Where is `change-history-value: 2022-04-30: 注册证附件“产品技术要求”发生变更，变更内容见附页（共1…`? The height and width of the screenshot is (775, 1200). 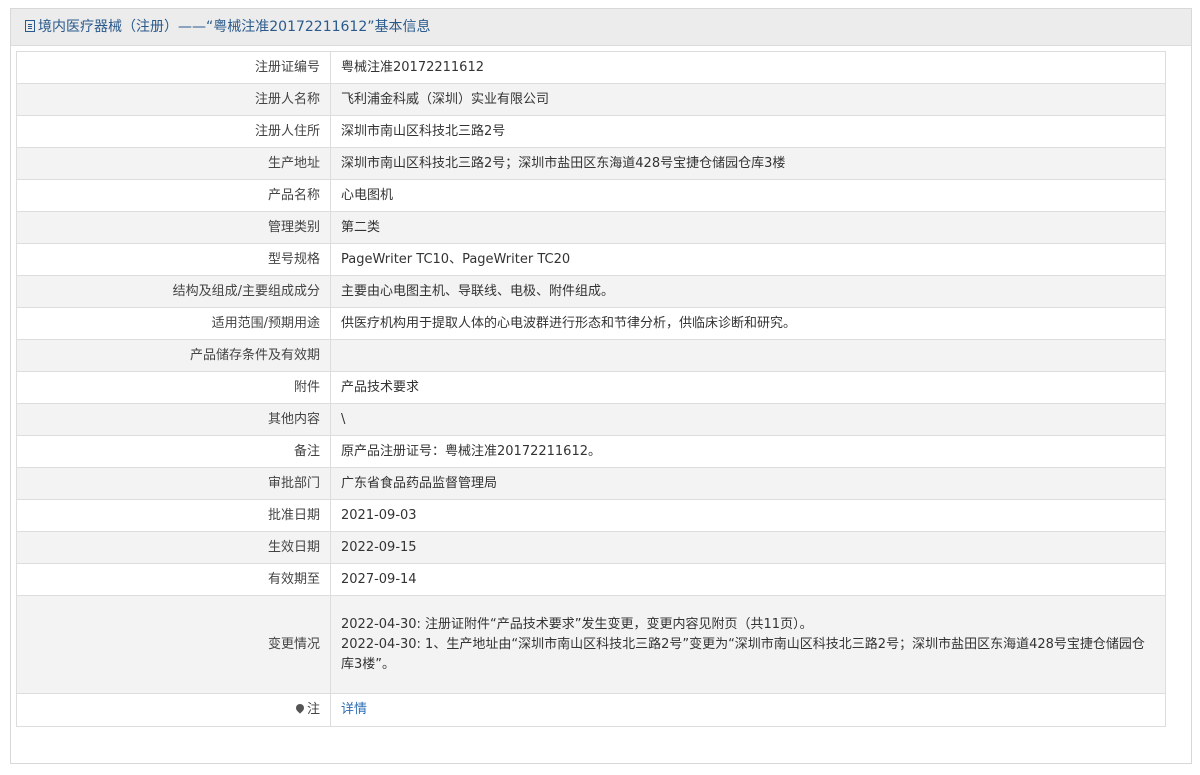
change-history-value: 2022-04-30: 注册证附件“产品技术要求”发生变更，变更内容见附页（共1… is located at coordinates (748, 644).